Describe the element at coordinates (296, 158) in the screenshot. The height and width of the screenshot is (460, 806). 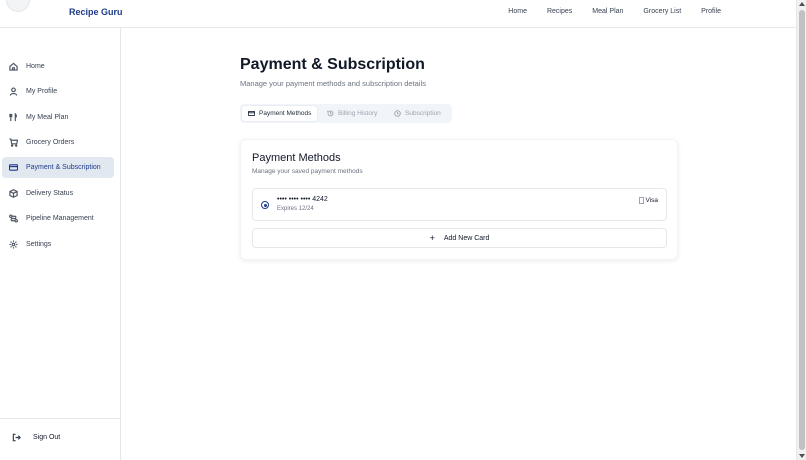
I see `card-title: Payment Methods` at that location.